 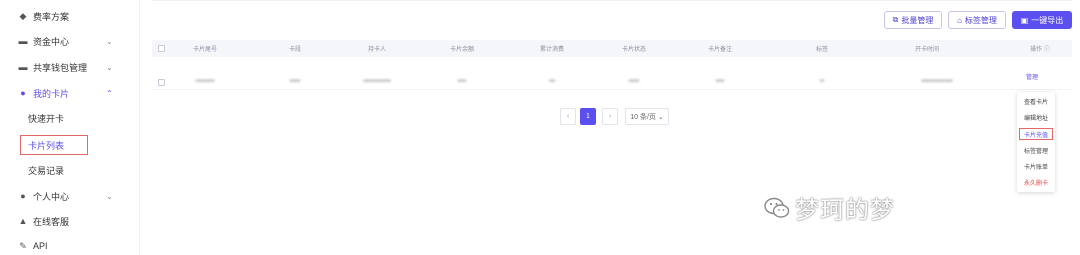 I want to click on table-cell: •••••••••, so click(x=205, y=82).